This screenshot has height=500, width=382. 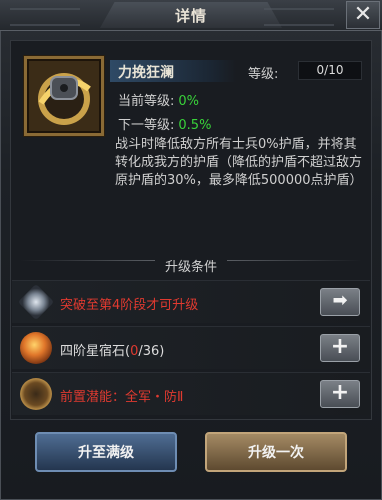 What do you see at coordinates (191, 347) in the screenshot?
I see `condition-row-star-stone: 四阶星宿石(0/36) +` at bounding box center [191, 347].